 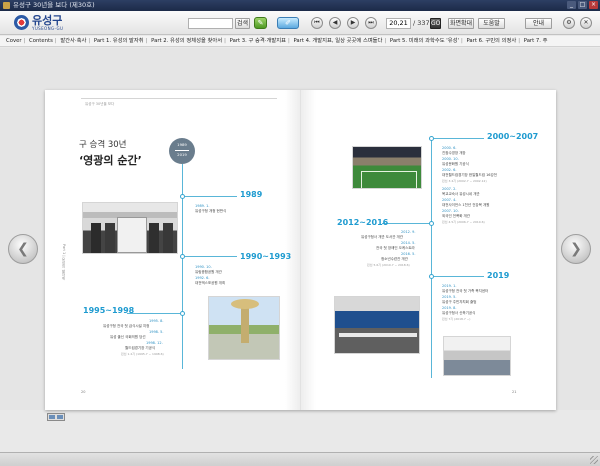 What do you see at coordinates (388, 265) in the screenshot?
I see `event-source-note: 민선 5·6기 (2010.7 ~ 2018.6)` at bounding box center [388, 265].